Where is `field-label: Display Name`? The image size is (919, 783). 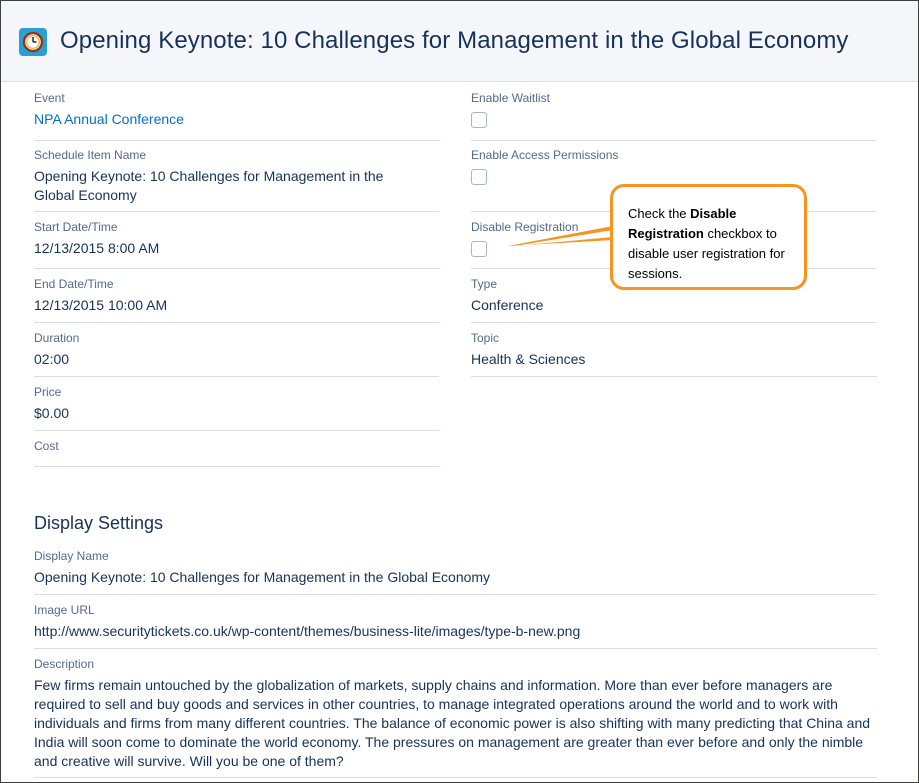 field-label: Display Name is located at coordinates (71, 556).